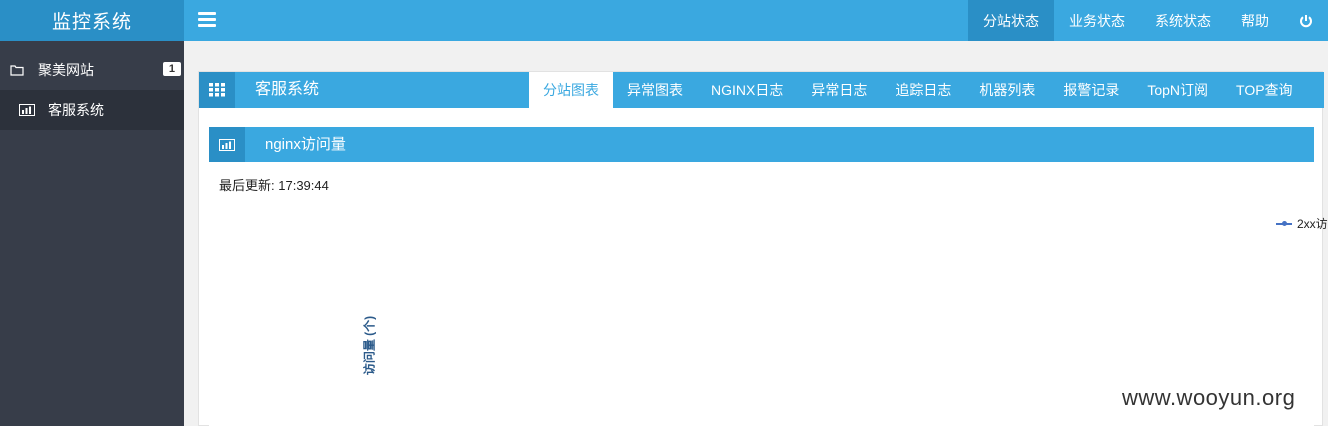 Image resolution: width=1328 pixels, height=426 pixels. I want to click on topnav-system-status: 系统状态, so click(1183, 20).